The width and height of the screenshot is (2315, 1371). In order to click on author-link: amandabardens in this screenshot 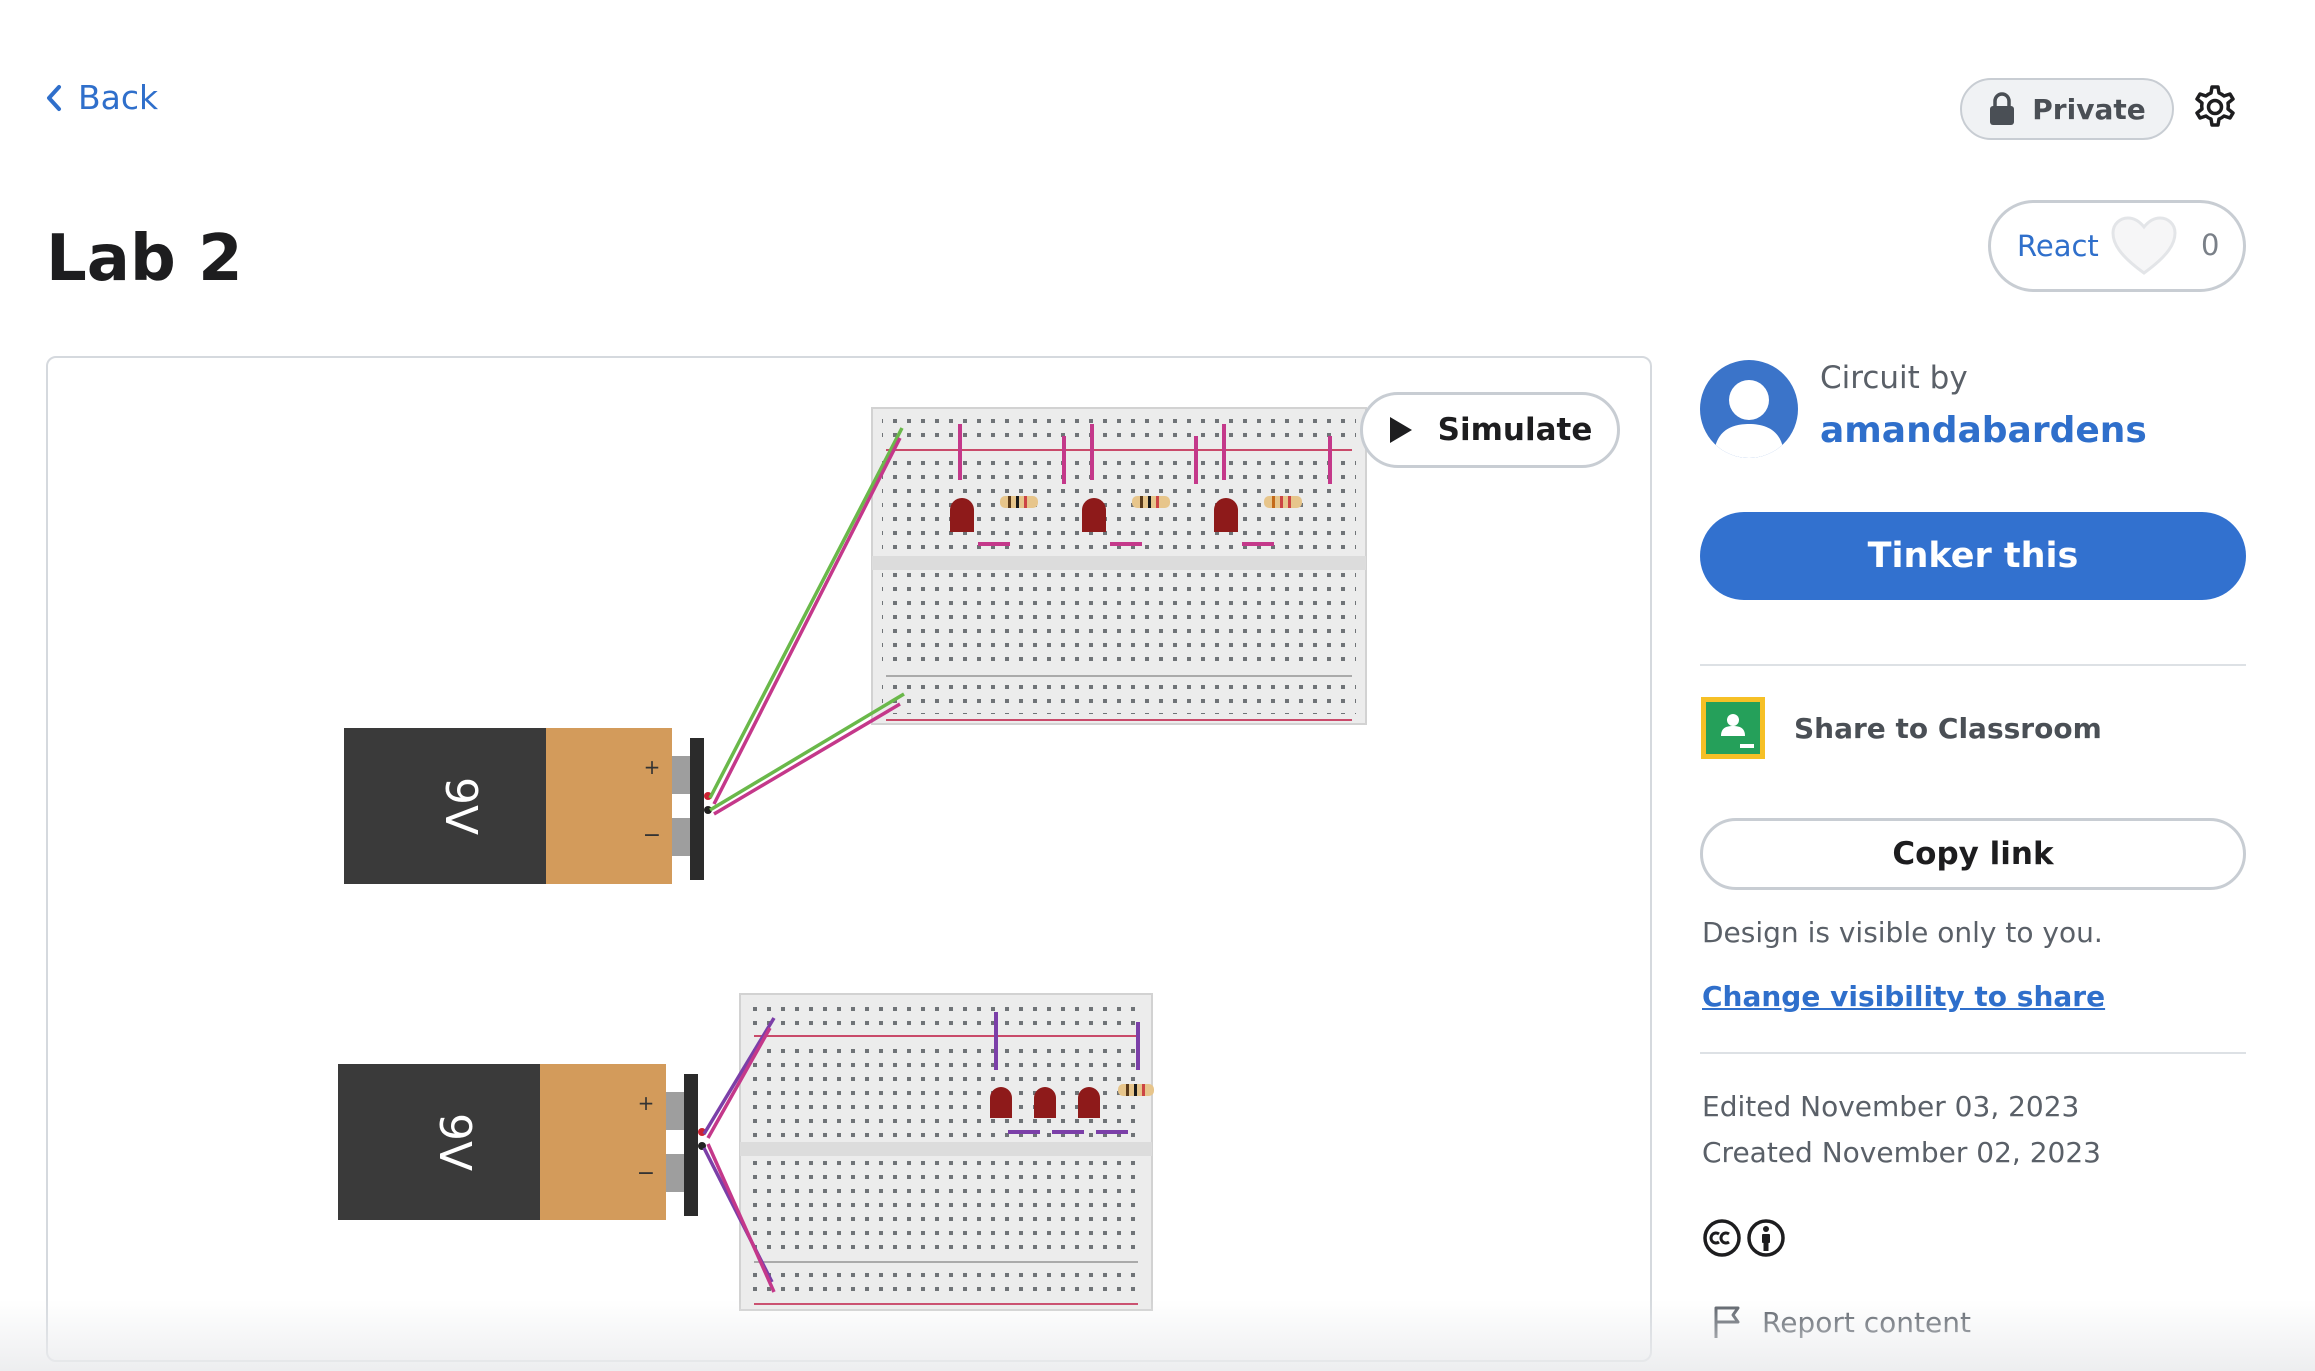, I will do `click(1983, 430)`.